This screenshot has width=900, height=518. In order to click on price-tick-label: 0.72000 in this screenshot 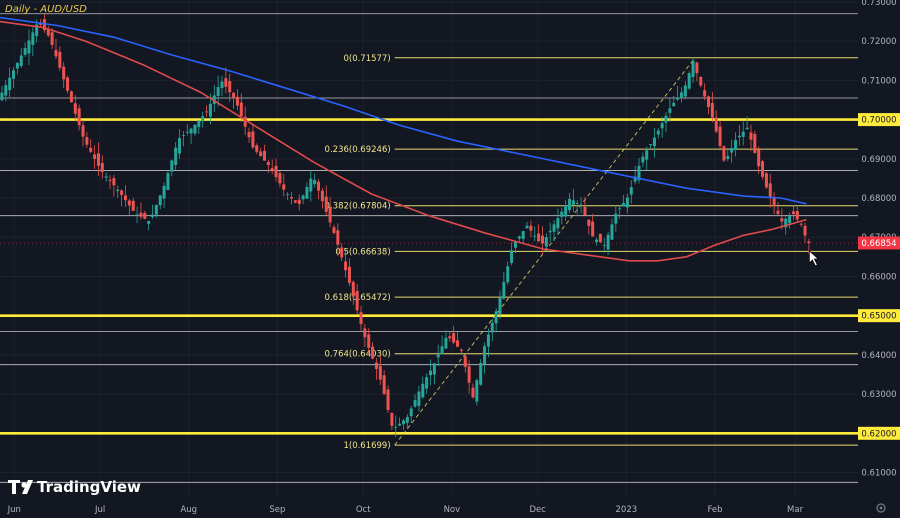, I will do `click(878, 42)`.